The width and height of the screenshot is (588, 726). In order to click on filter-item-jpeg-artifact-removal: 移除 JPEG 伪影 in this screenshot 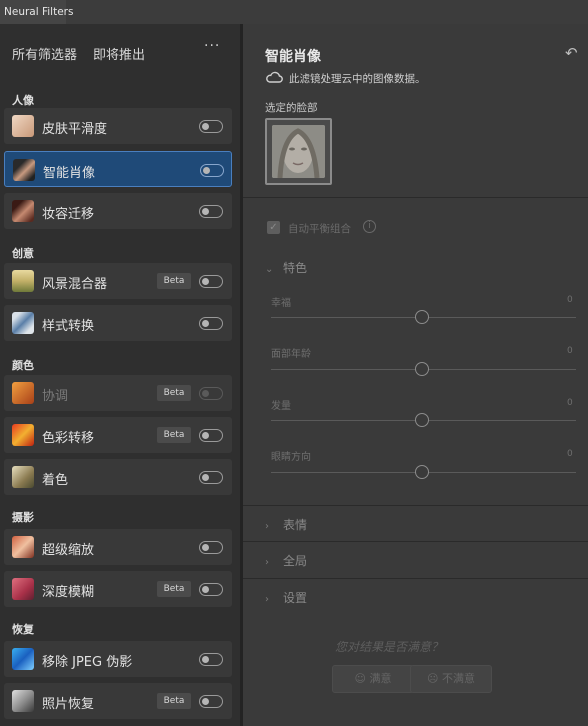, I will do `click(118, 659)`.